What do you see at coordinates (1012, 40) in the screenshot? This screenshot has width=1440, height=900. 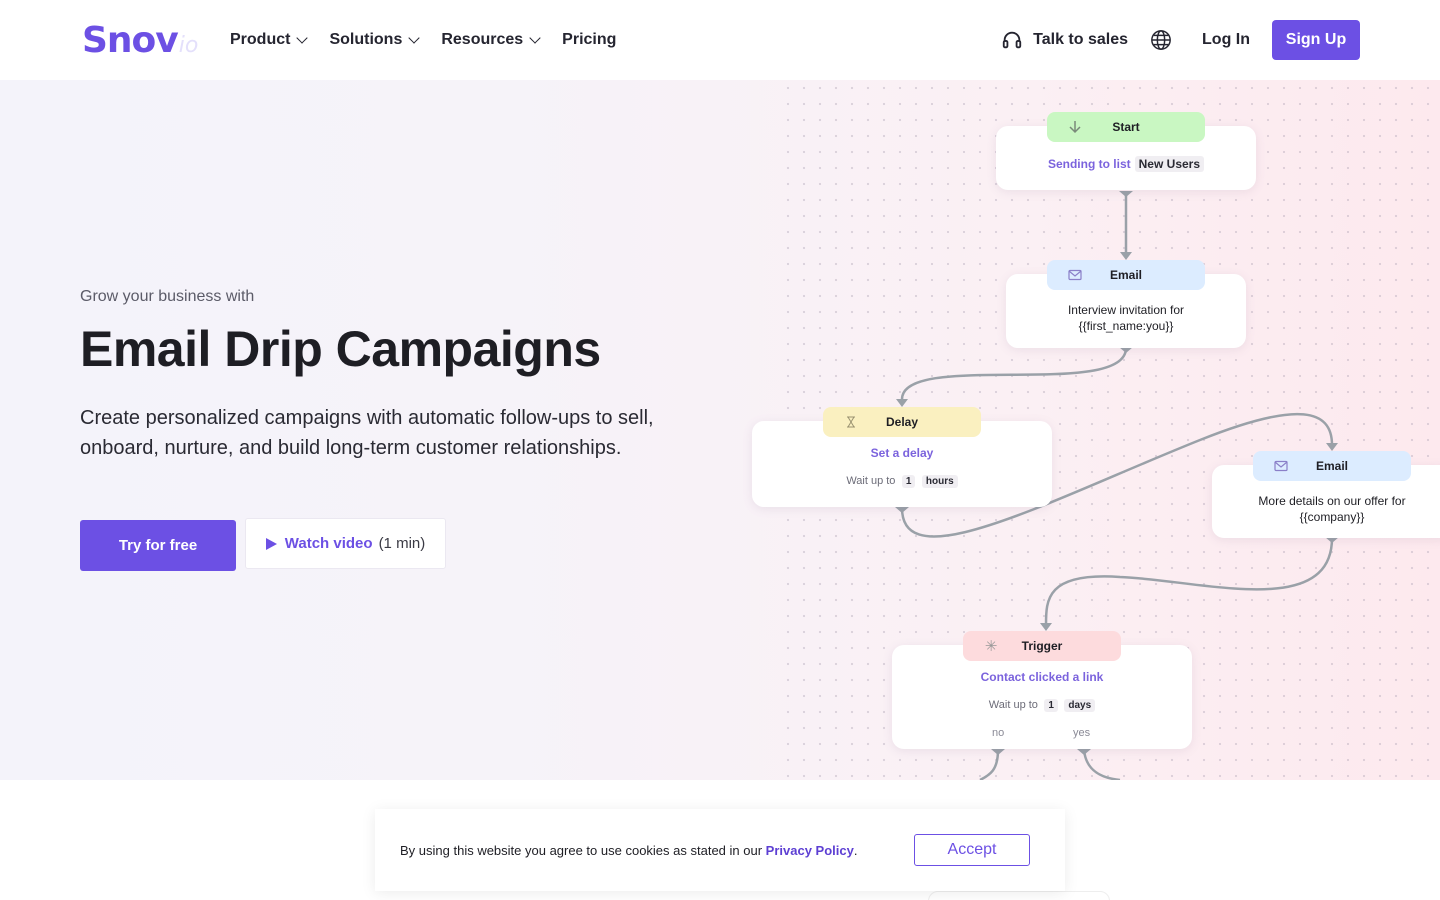 I see `headset-icon` at bounding box center [1012, 40].